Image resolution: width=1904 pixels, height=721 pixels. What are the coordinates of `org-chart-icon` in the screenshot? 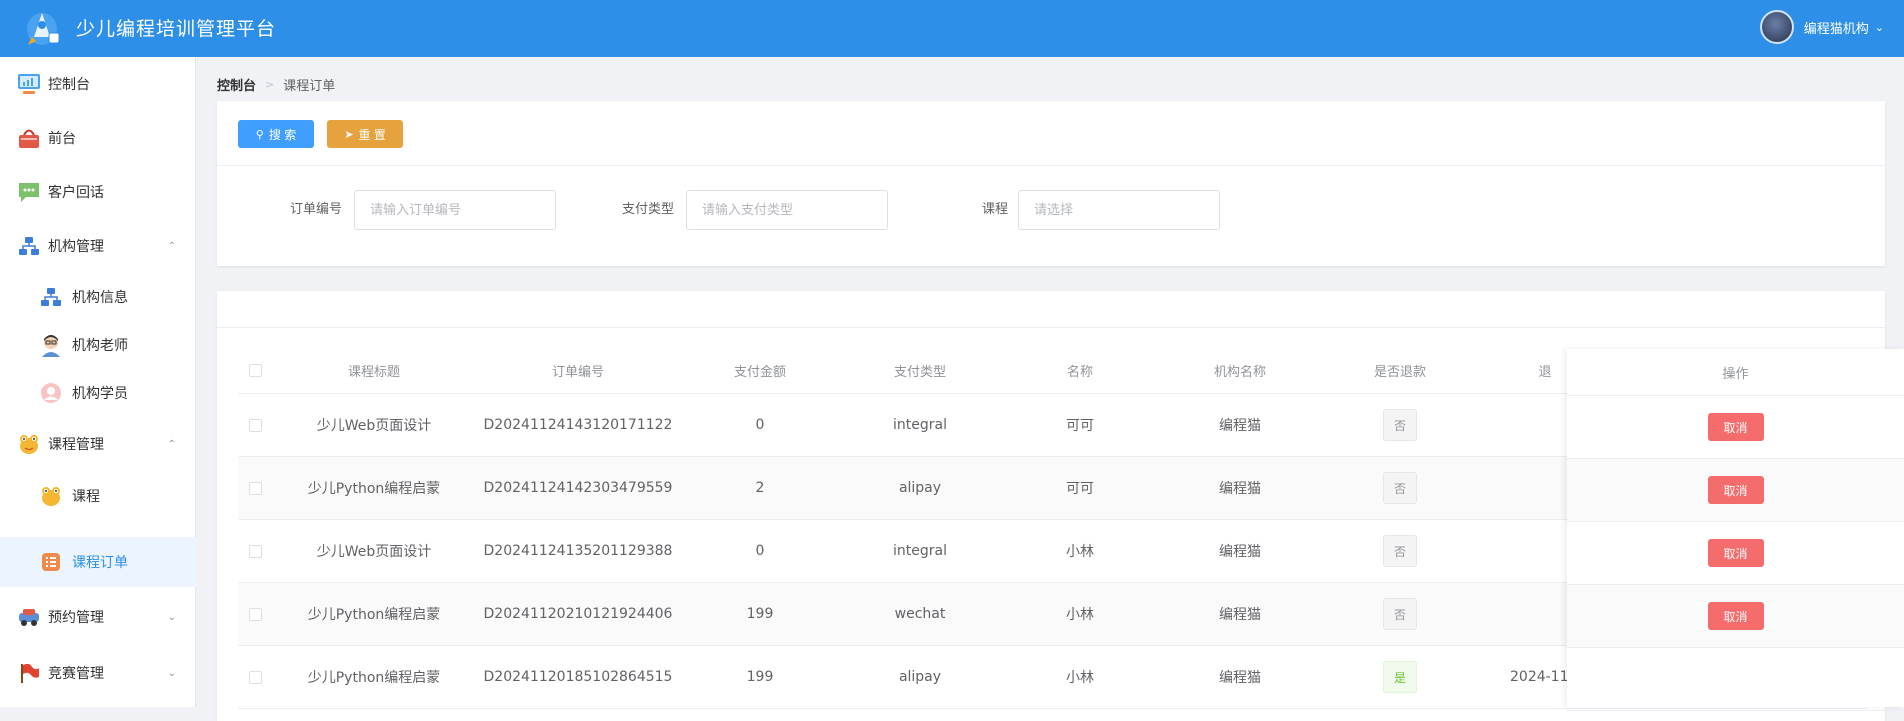 It's located at (29, 246).